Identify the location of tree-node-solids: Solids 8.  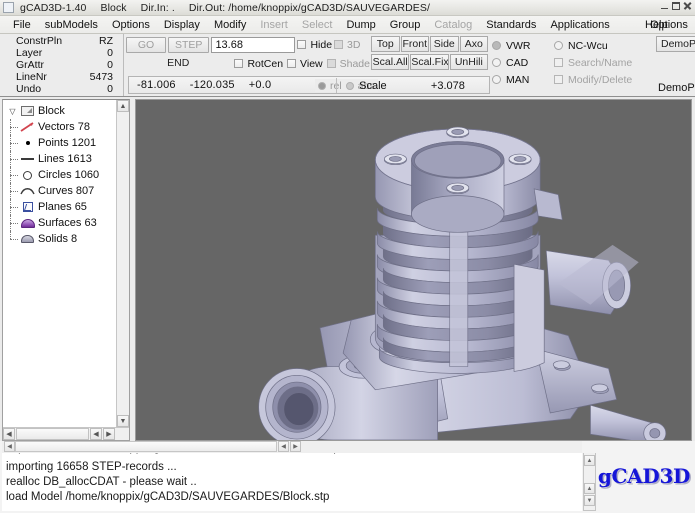
(66, 239).